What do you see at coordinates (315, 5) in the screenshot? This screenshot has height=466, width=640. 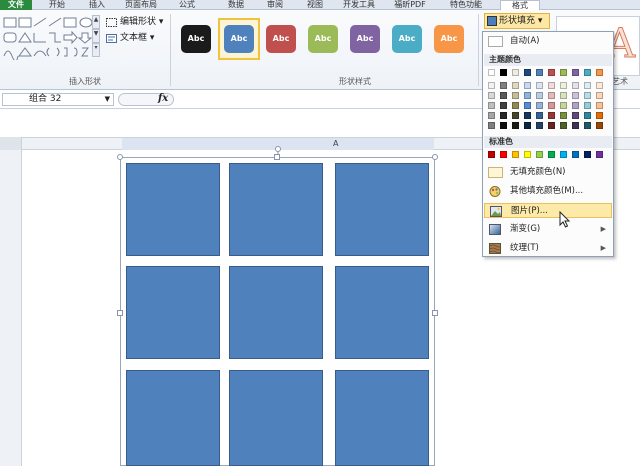 I see `tab-7: 视图` at bounding box center [315, 5].